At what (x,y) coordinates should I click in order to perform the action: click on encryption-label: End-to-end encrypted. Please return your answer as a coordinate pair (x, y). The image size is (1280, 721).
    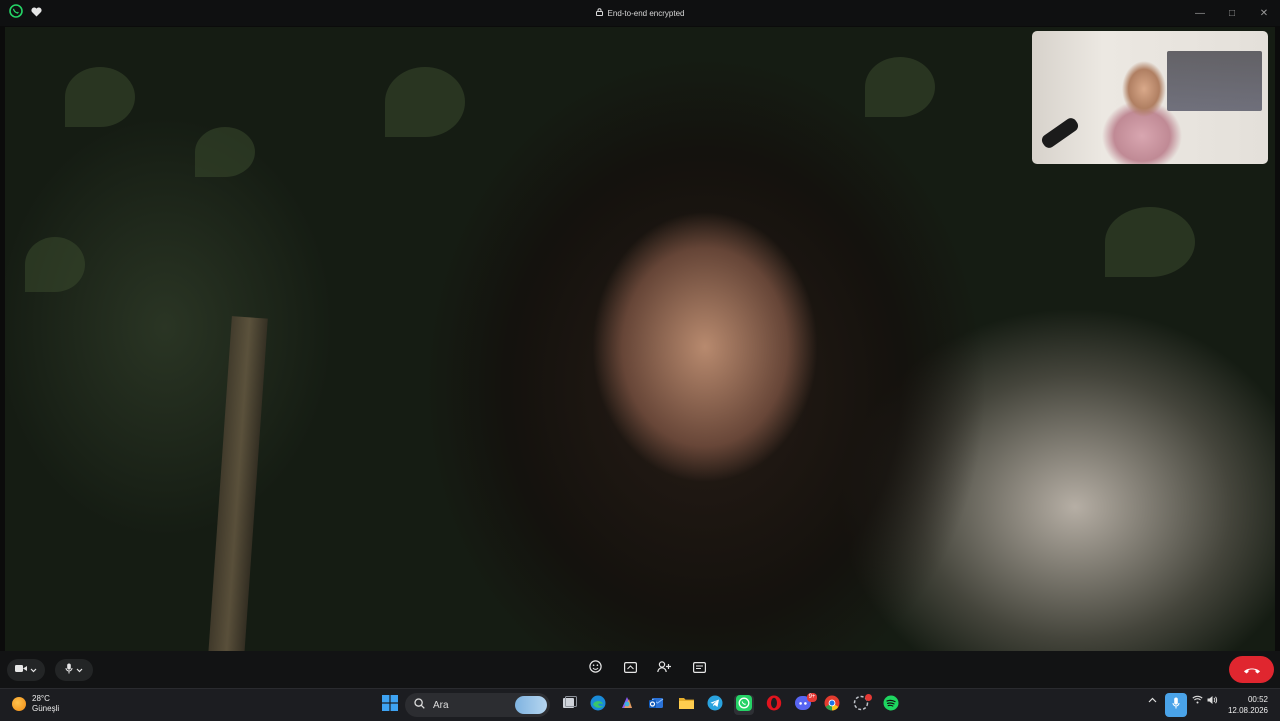
    Looking at the image, I should click on (646, 13).